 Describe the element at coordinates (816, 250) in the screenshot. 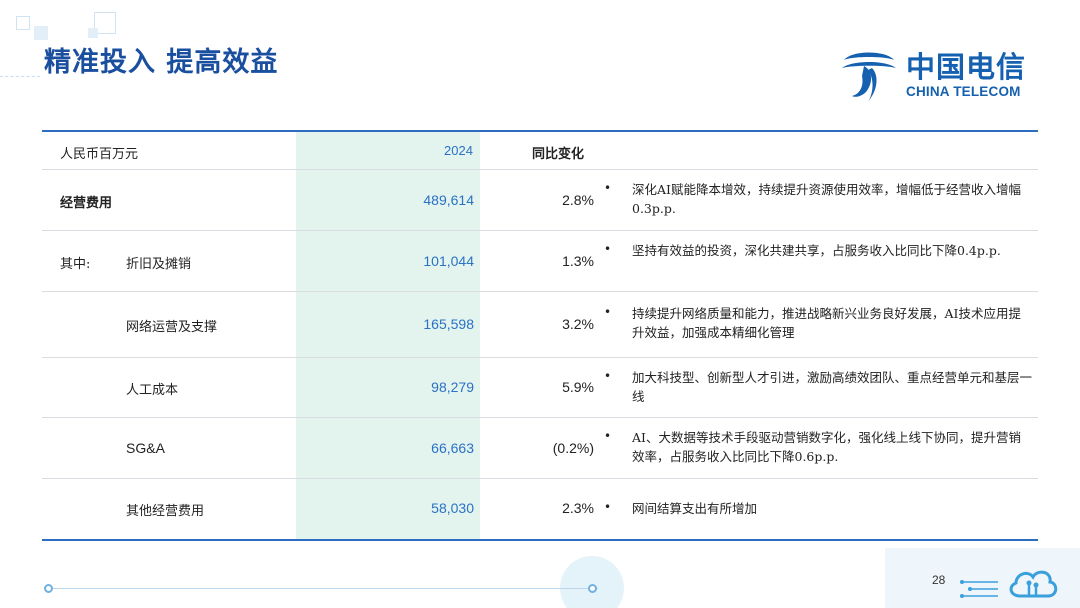

I see `row-note: 坚持有效益的投资，深化共建共享，占服务收入比同比下降0.4p.p.` at that location.